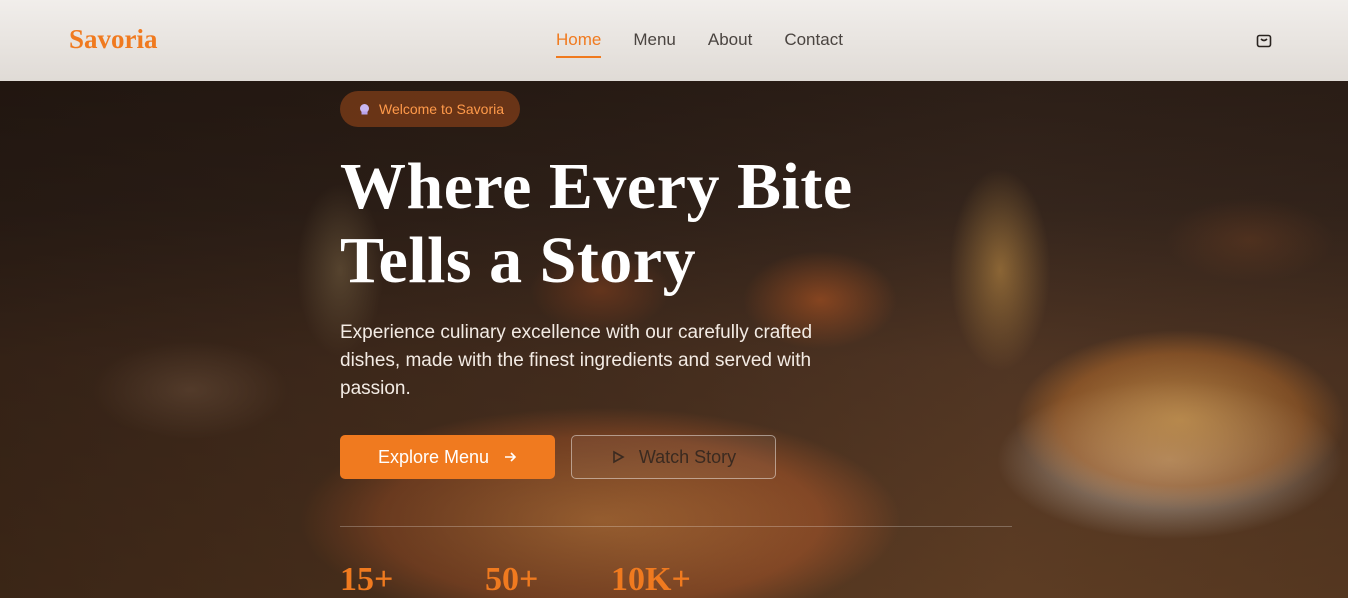 This screenshot has width=1348, height=598. I want to click on shopping-bag-icon, so click(1264, 40).